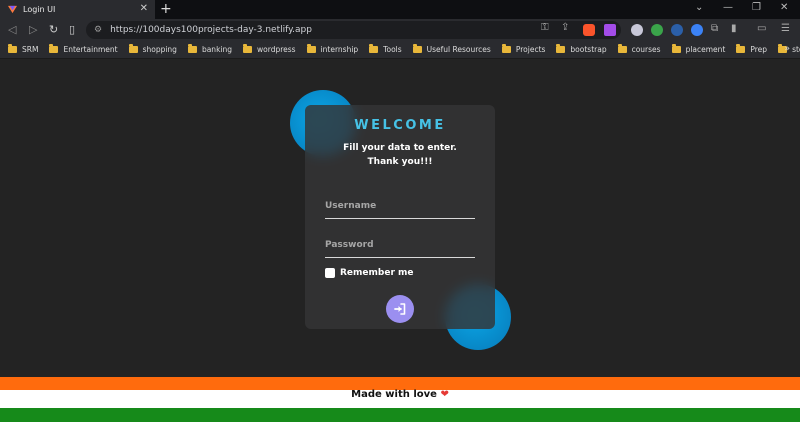 The height and width of the screenshot is (422, 800). Describe the element at coordinates (166, 9) in the screenshot. I see `new-tab-button: +` at that location.